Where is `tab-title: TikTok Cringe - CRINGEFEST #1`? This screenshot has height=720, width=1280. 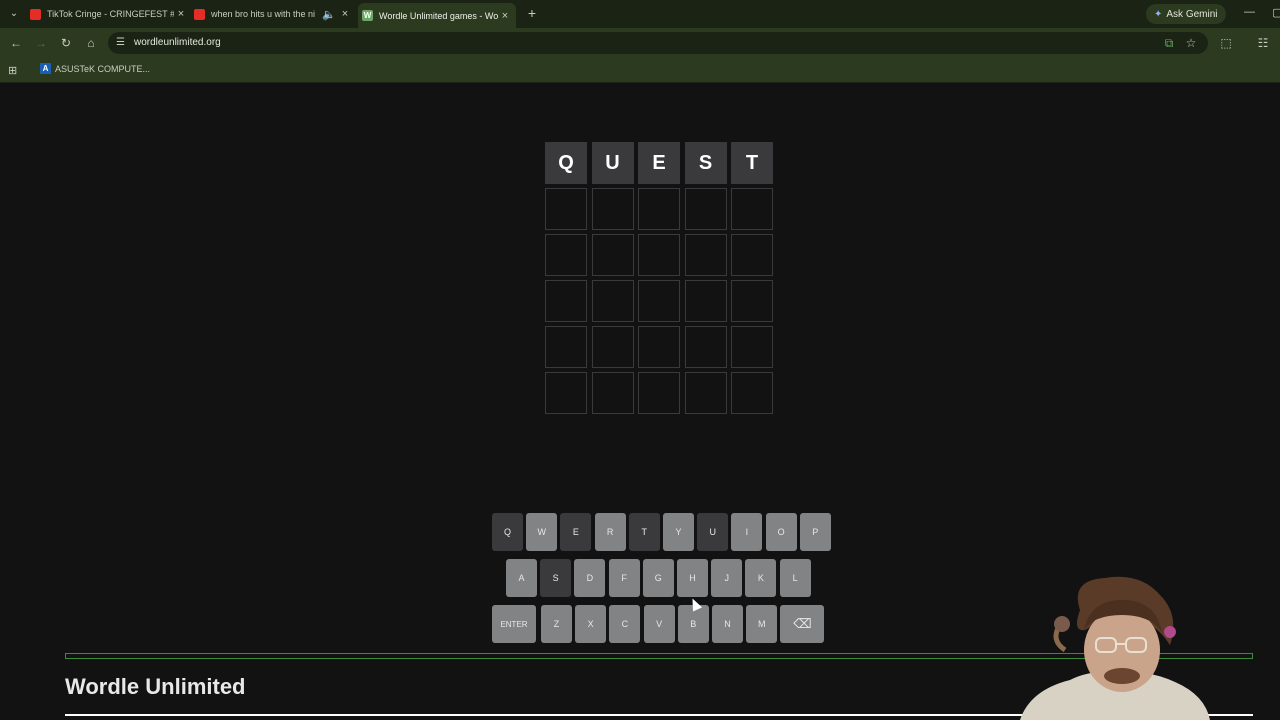 tab-title: TikTok Cringe - CRINGEFEST #1 is located at coordinates (110, 14).